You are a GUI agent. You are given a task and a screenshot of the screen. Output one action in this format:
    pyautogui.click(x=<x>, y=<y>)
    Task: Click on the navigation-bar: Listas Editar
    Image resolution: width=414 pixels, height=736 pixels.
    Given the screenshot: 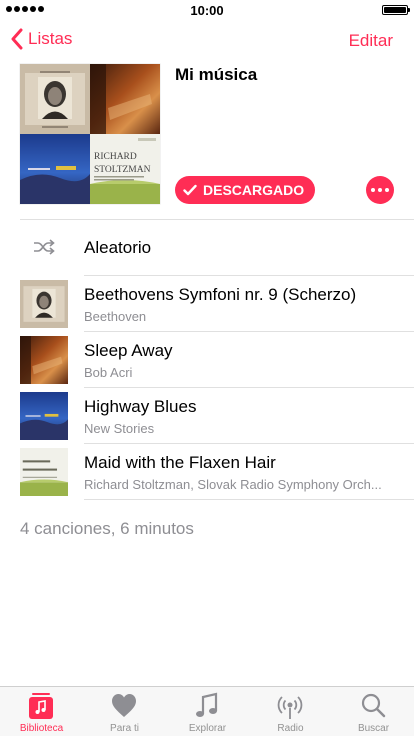 What is the action you would take?
    pyautogui.click(x=207, y=42)
    